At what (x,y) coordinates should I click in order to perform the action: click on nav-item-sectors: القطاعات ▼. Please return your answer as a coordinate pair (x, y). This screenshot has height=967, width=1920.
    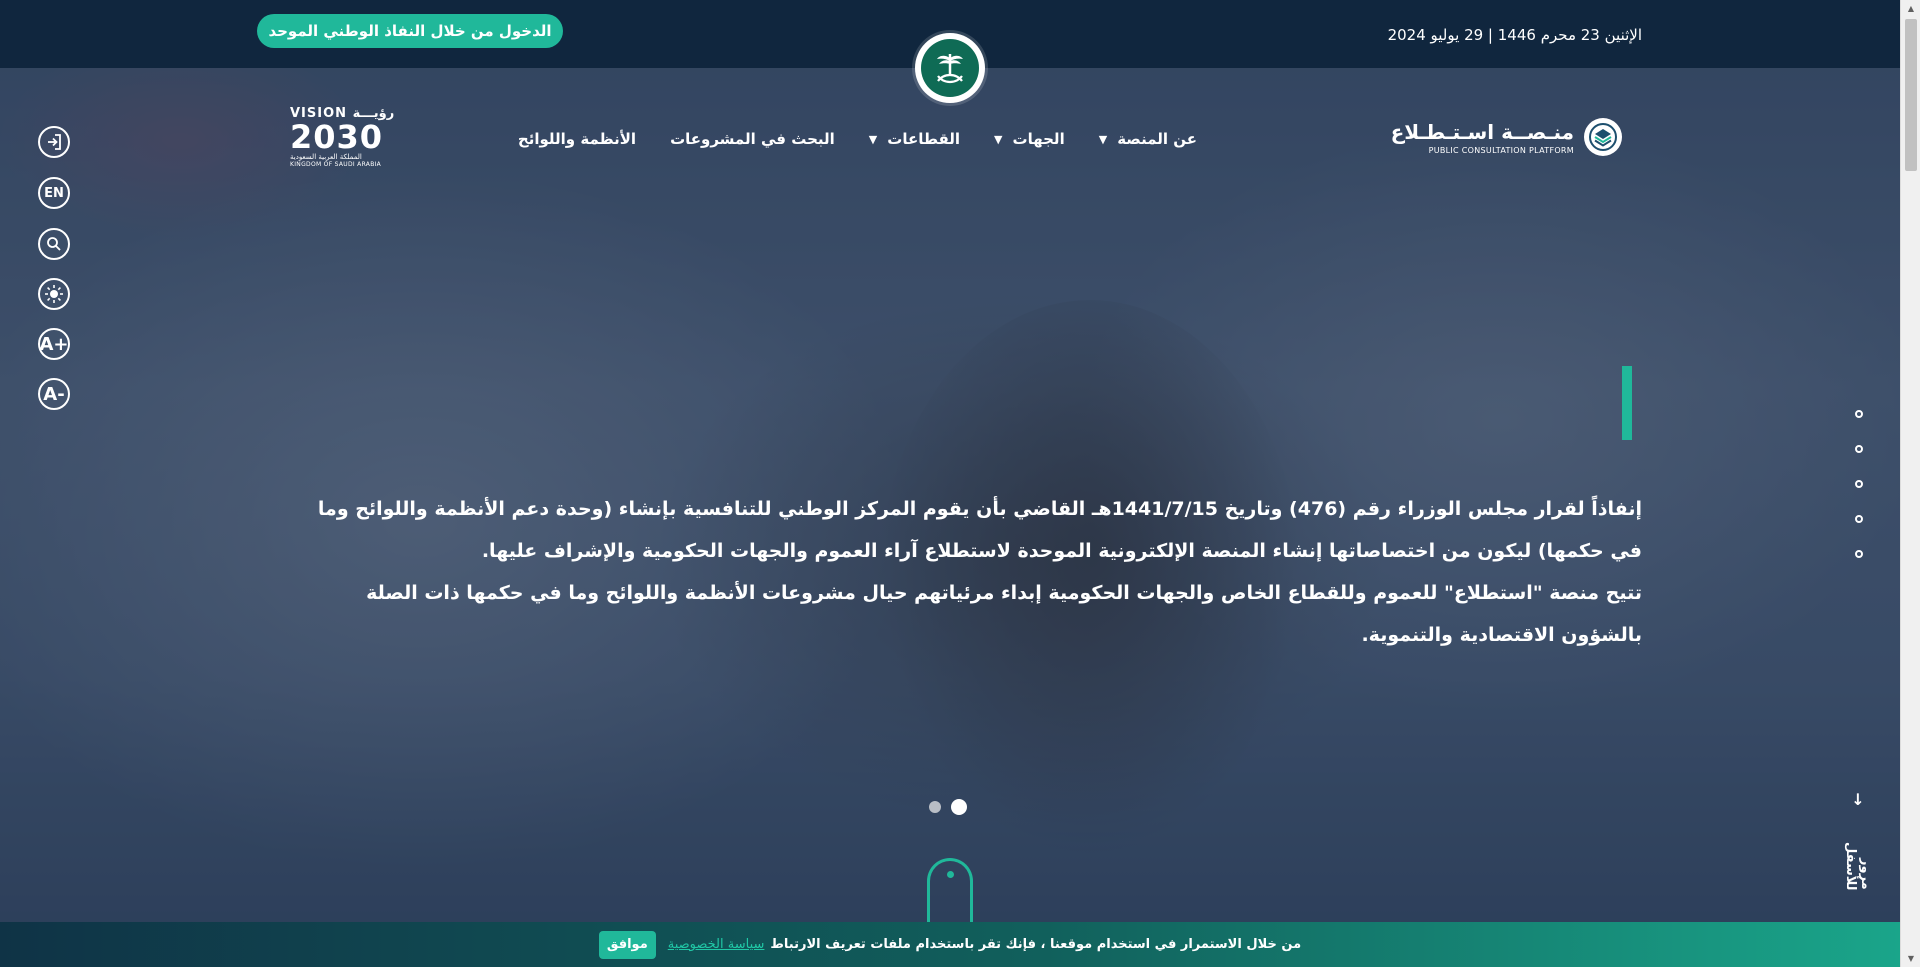
    Looking at the image, I should click on (914, 139).